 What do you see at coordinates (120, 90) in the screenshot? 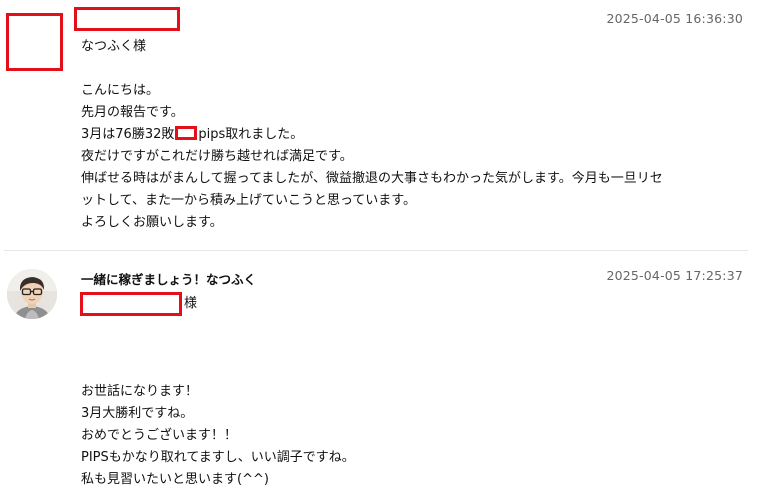
I see `comment-line: こんにちは。` at bounding box center [120, 90].